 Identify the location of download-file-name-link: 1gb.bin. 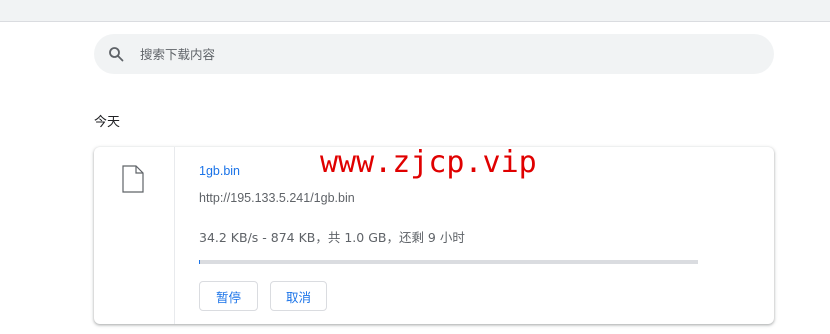
(219, 171).